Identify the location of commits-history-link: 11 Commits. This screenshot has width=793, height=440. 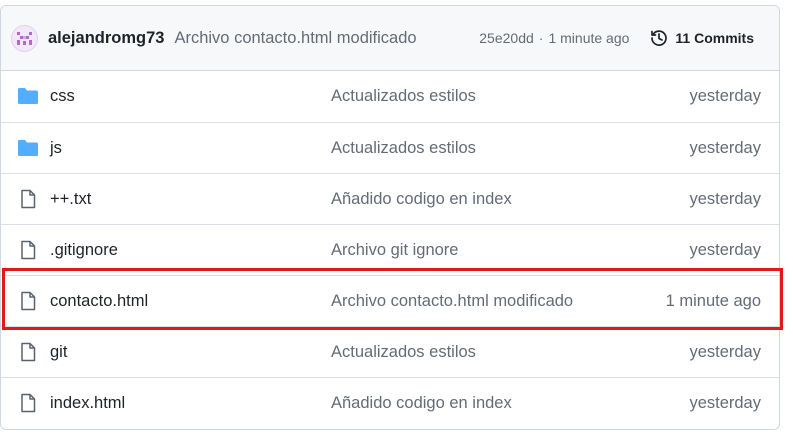
(701, 38).